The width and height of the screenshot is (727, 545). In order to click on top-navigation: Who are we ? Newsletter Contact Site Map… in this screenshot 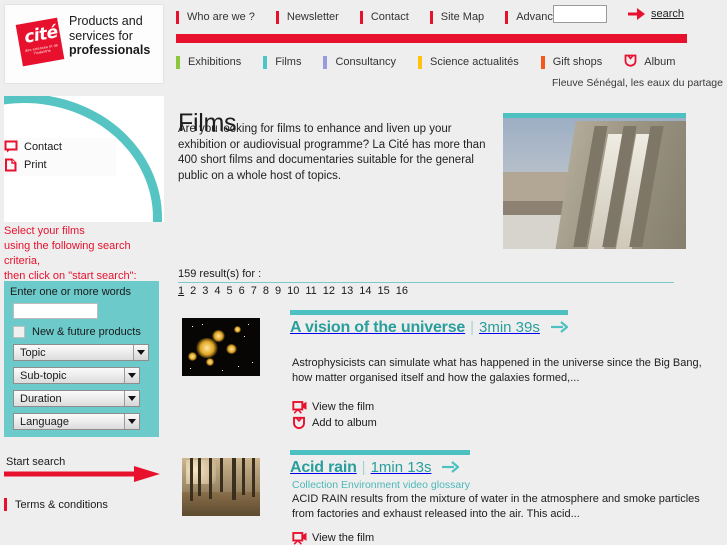, I will do `click(381, 17)`.